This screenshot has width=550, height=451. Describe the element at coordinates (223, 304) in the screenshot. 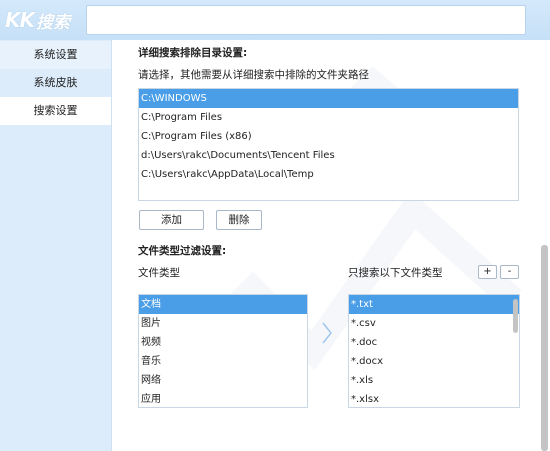

I see `list-item: 文档` at that location.